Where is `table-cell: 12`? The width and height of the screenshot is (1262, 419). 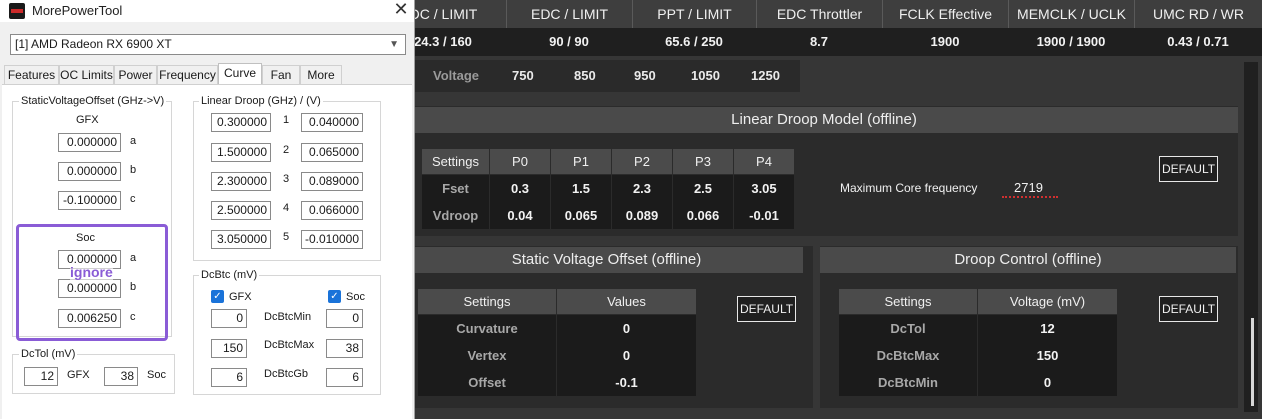
table-cell: 12 is located at coordinates (1047, 328).